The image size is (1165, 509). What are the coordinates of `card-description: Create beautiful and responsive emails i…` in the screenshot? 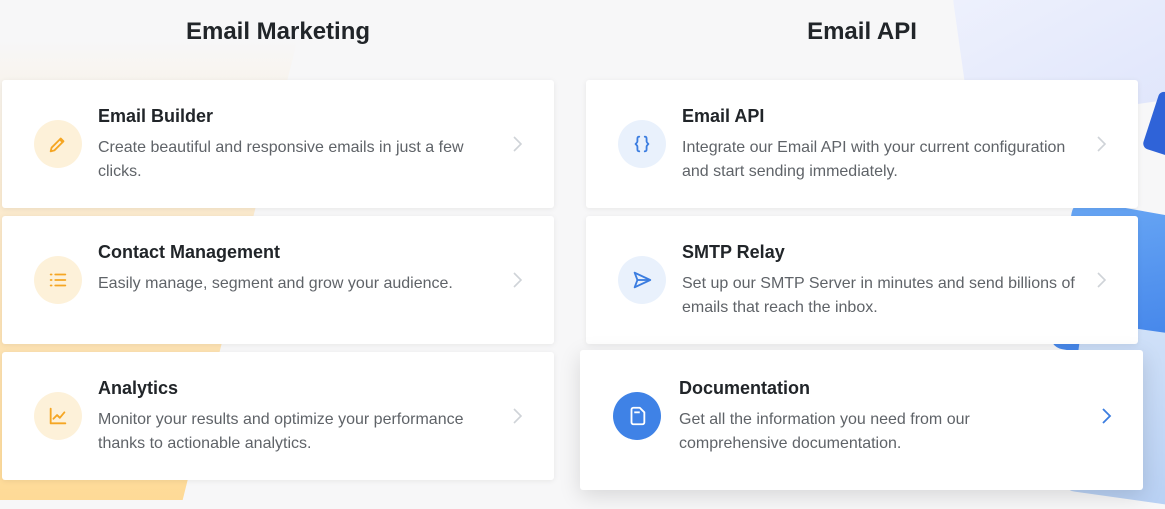 It's located at (281, 159).